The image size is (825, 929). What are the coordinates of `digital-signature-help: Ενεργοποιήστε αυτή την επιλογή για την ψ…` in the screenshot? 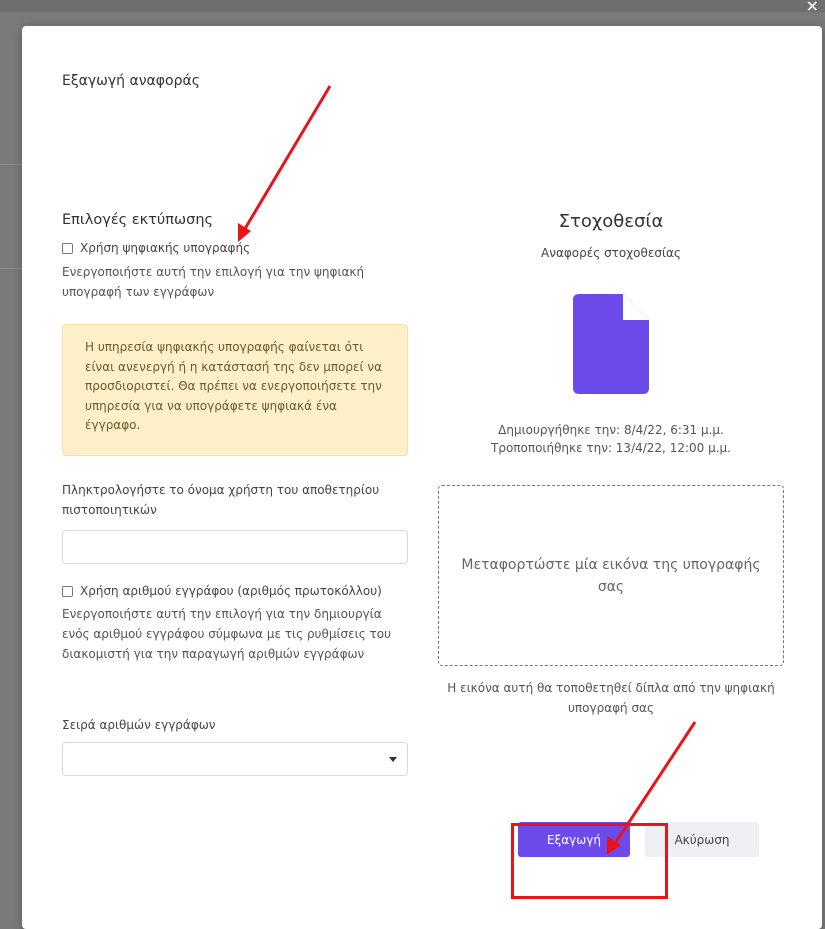 It's located at (213, 282).